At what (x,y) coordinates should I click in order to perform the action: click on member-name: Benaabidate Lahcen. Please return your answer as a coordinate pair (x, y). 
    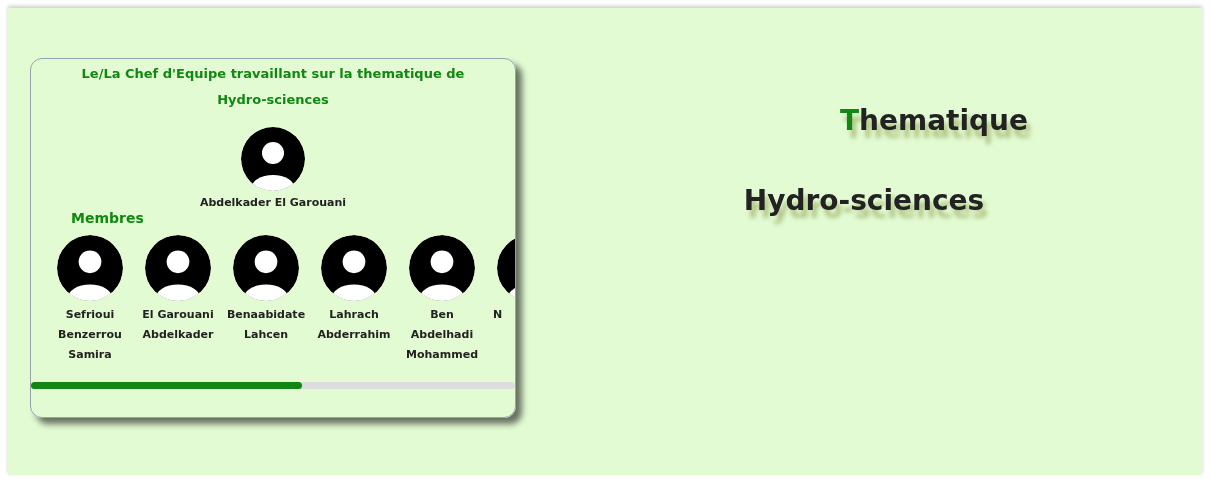
    Looking at the image, I should click on (266, 324).